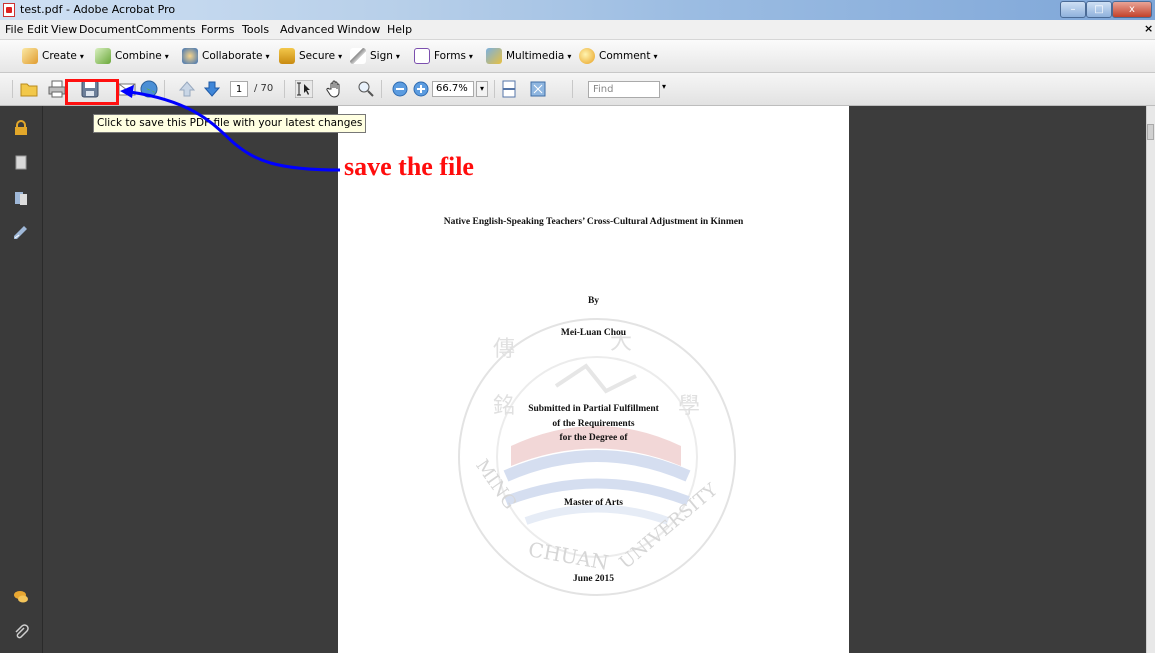 The height and width of the screenshot is (653, 1155). Describe the element at coordinates (57, 89) in the screenshot. I see `print-icon` at that location.